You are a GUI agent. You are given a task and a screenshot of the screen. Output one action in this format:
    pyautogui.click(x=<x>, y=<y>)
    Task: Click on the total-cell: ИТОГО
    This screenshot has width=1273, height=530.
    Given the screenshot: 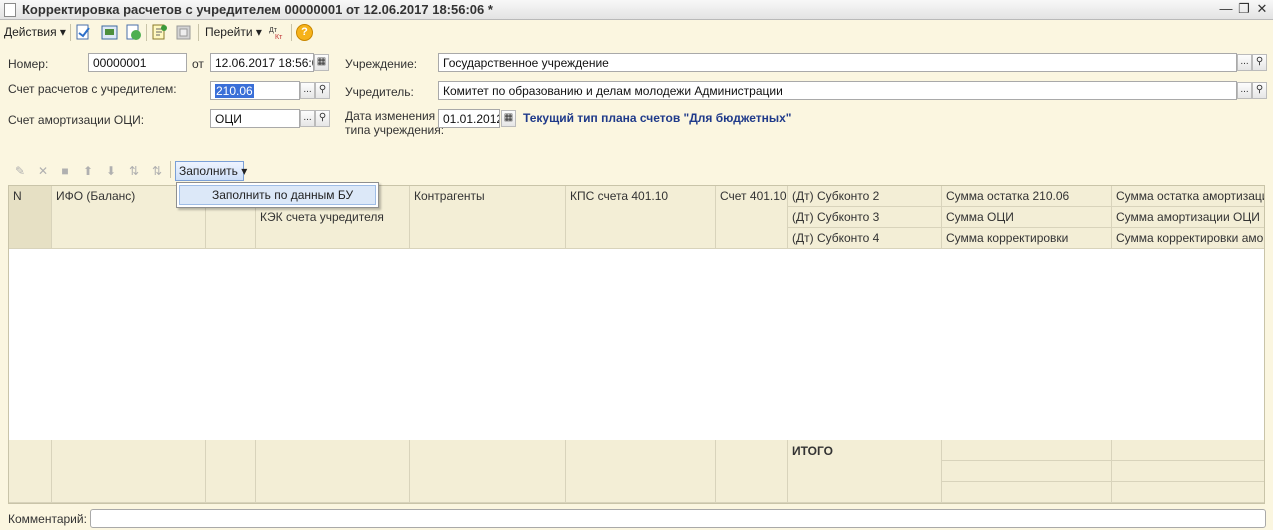 What is the action you would take?
    pyautogui.click(x=865, y=471)
    